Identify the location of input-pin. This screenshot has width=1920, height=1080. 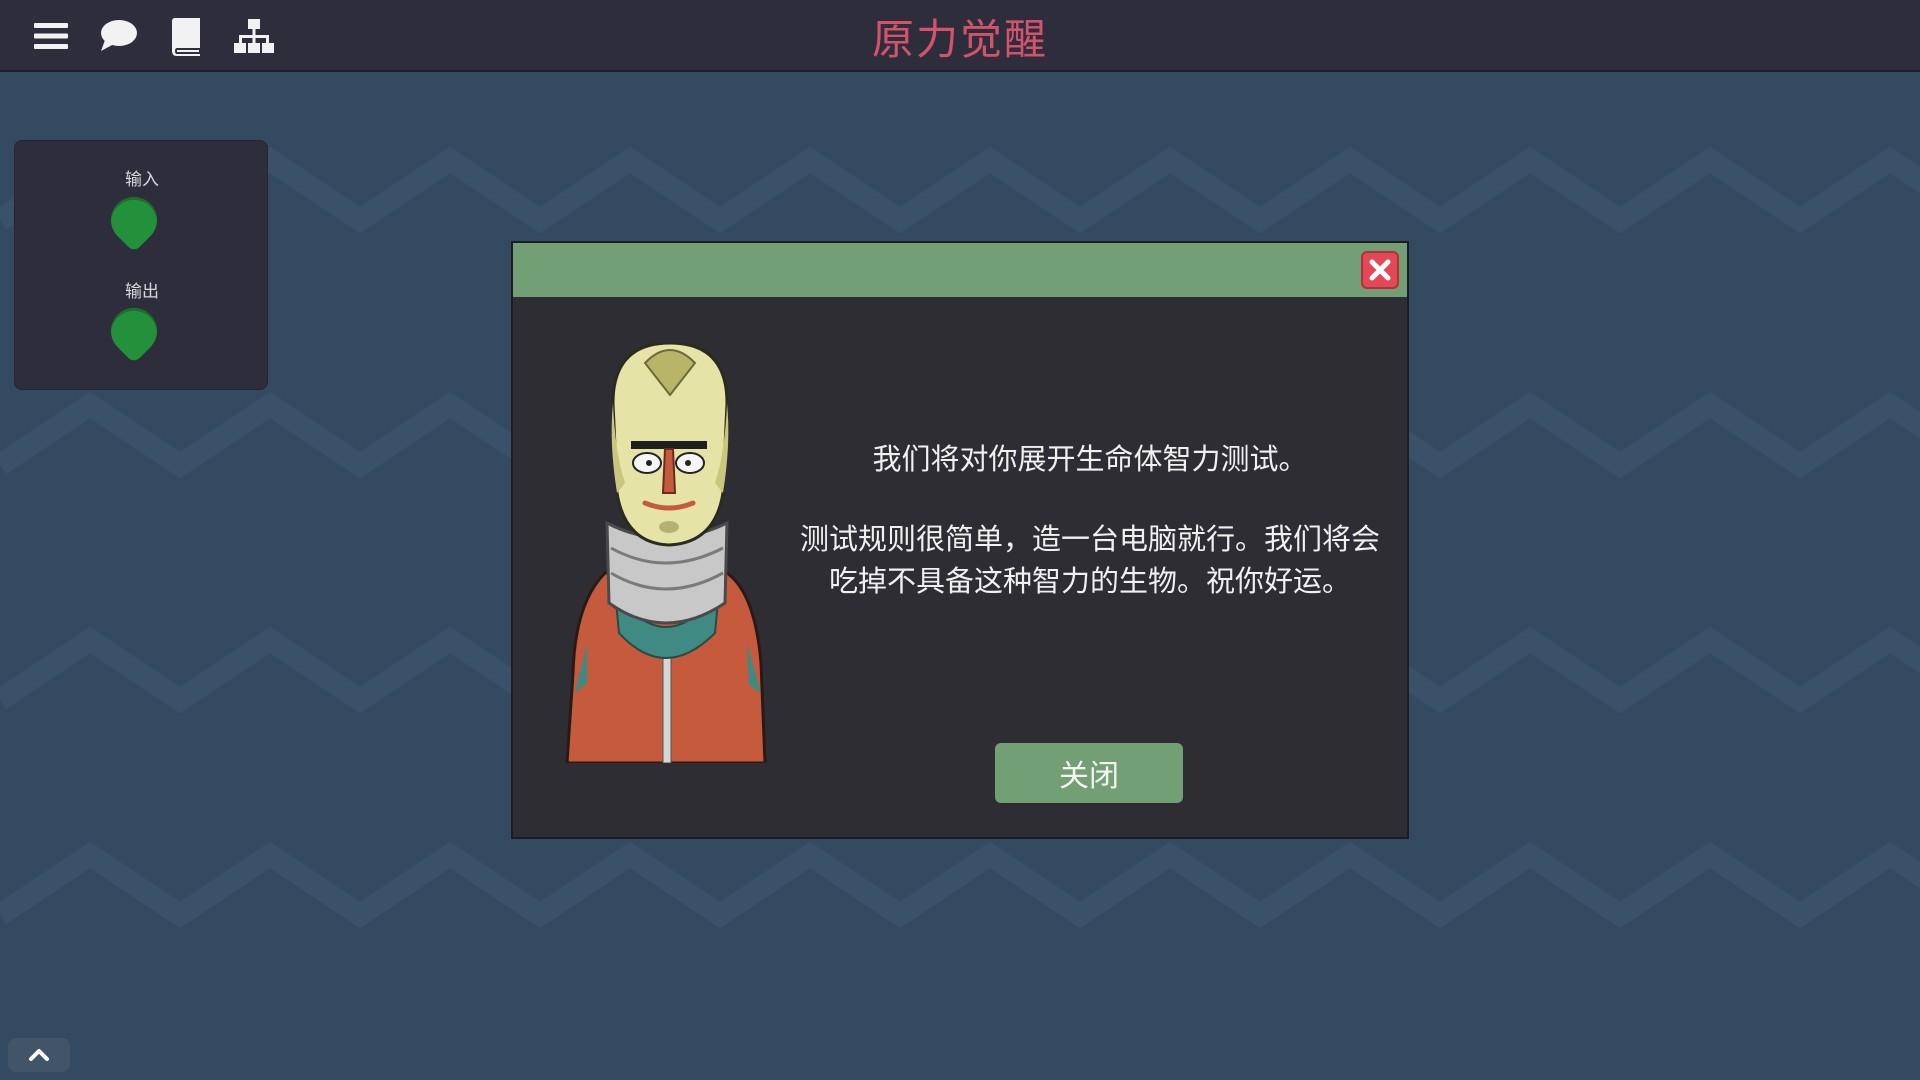
(134, 220).